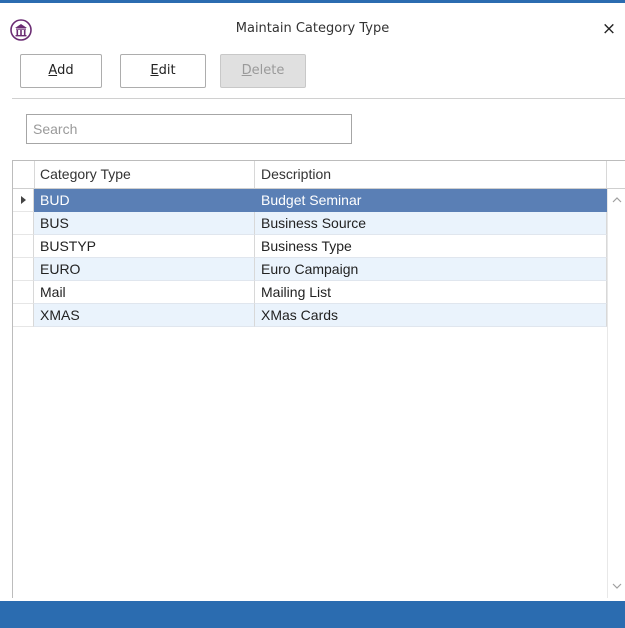  I want to click on table-row: EURO Euro Campaign, so click(310, 269).